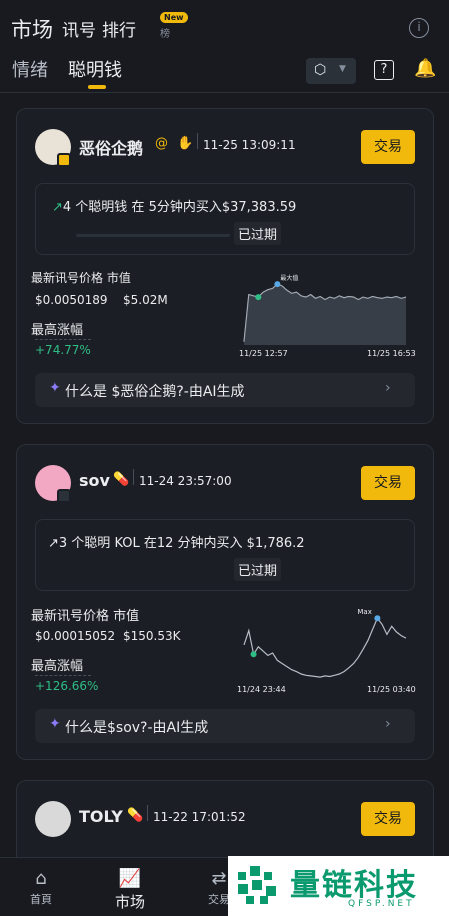 Image resolution: width=449 pixels, height=916 pixels. What do you see at coordinates (161, 143) in the screenshot?
I see `at-icon: @` at bounding box center [161, 143].